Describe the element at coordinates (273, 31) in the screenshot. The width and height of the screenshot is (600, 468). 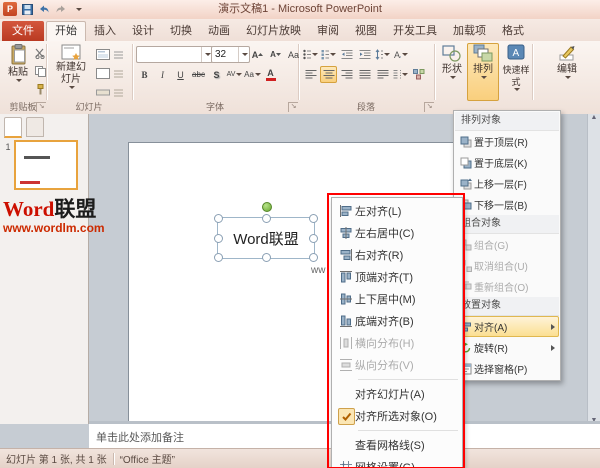
I see `tab-slideshow: 幻灯片放映` at that location.